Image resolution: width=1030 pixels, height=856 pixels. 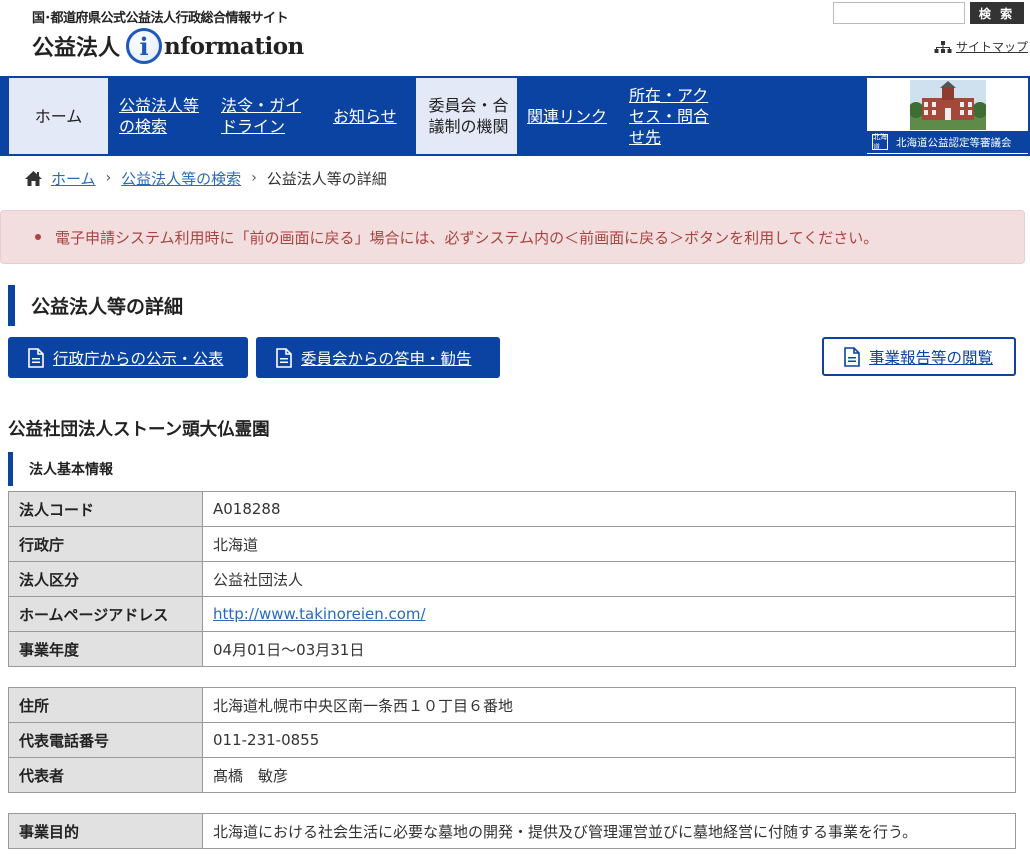 I want to click on banner-label: 北海道公益認定等審議会, so click(x=954, y=142).